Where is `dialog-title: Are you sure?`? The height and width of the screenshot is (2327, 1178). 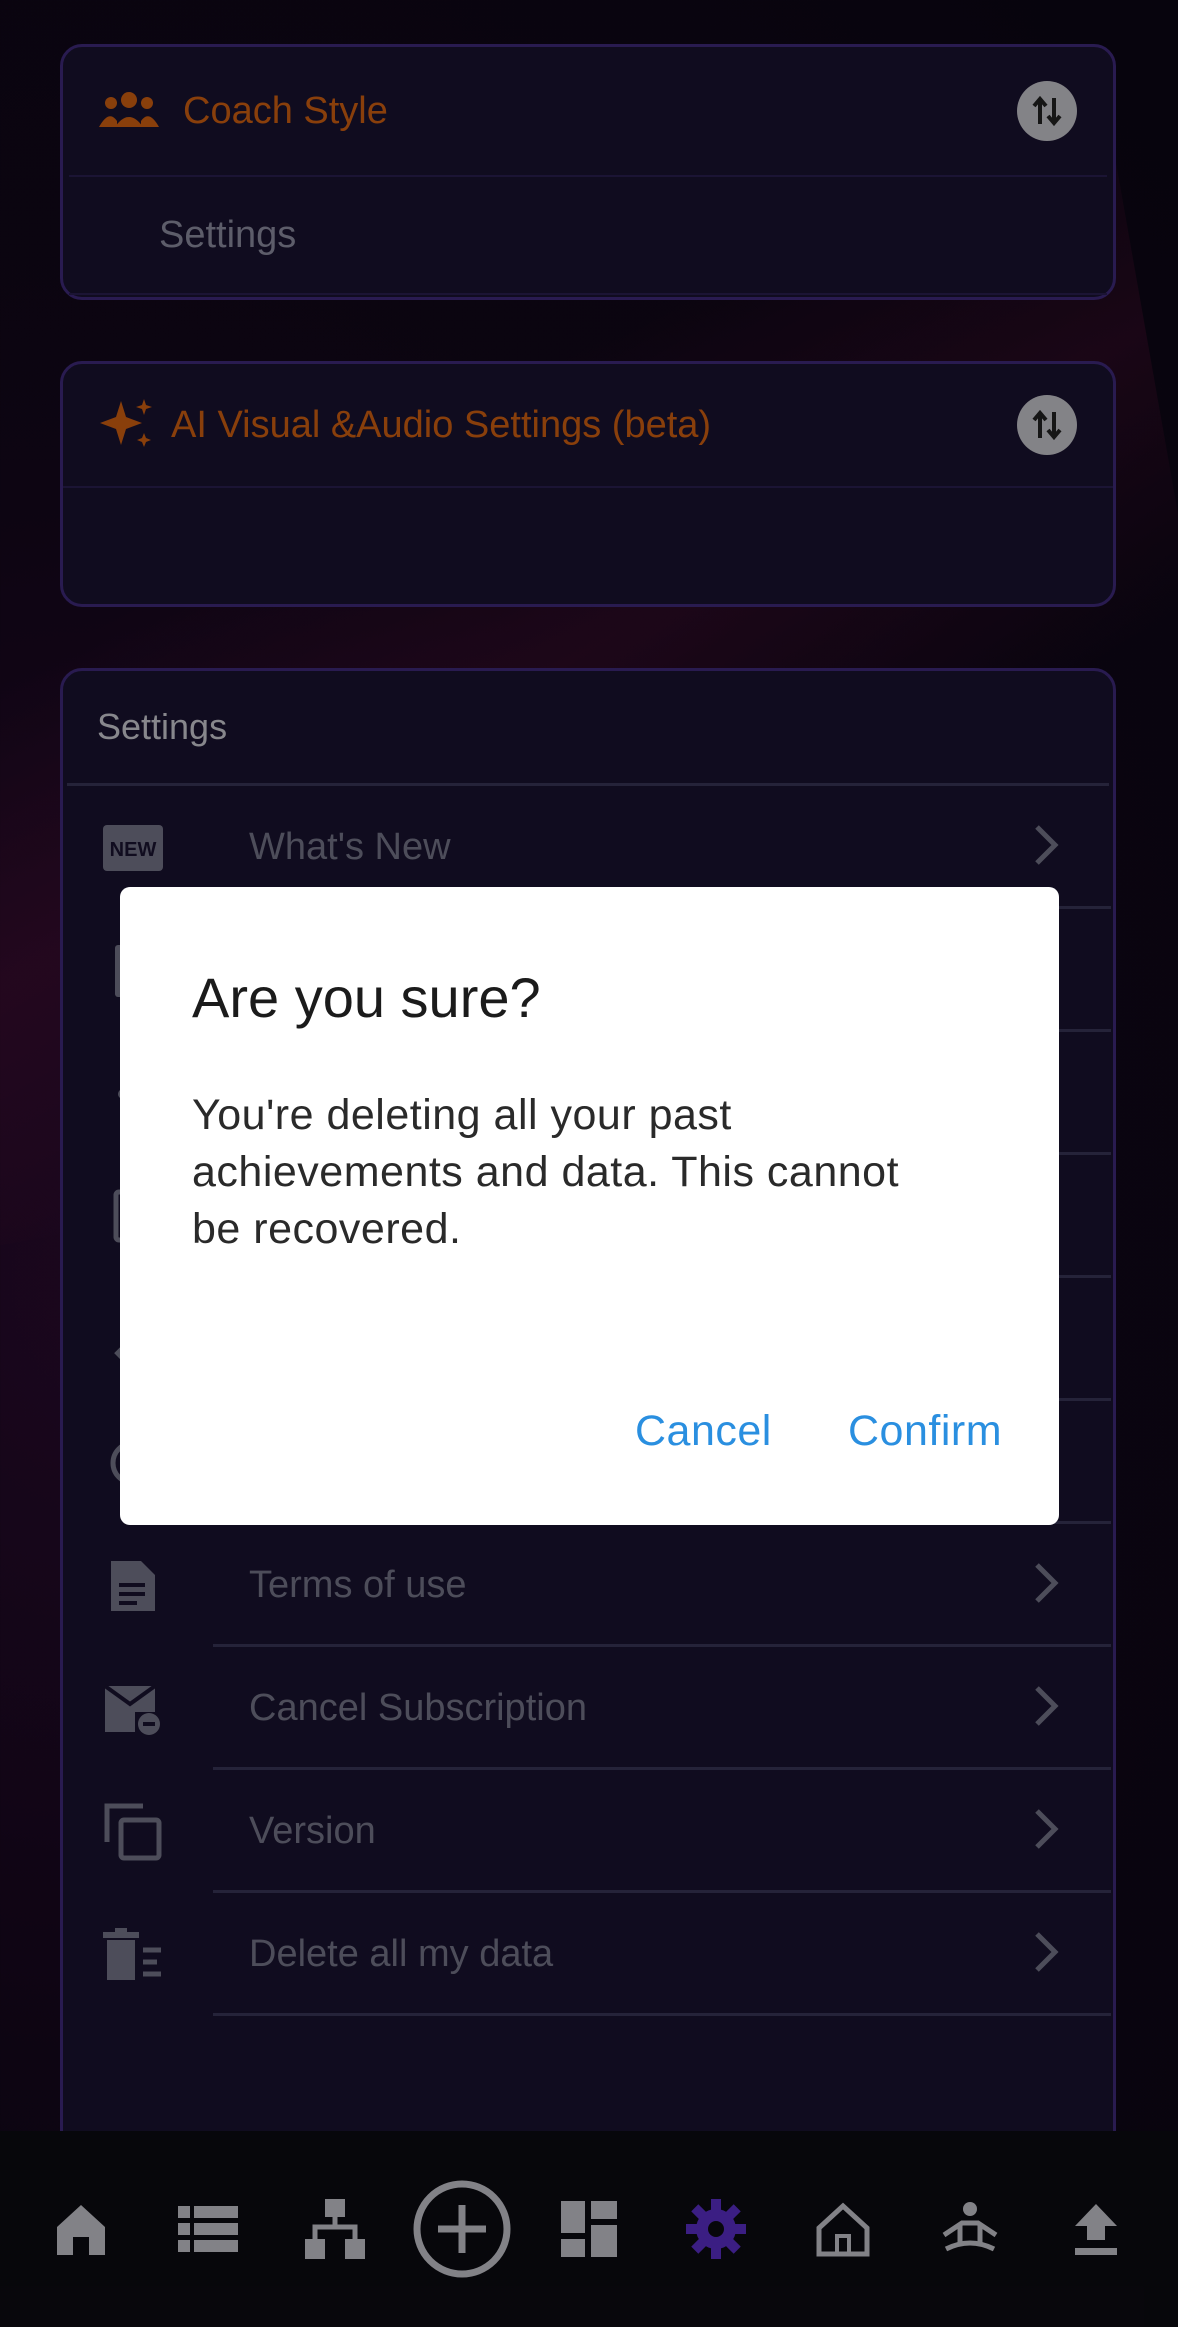
dialog-title: Are you sure? is located at coordinates (366, 997).